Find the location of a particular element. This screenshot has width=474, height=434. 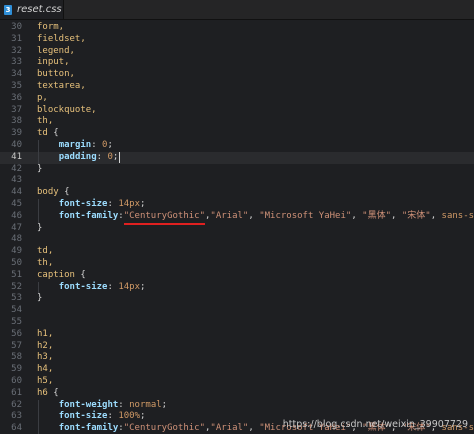

code-line: 57 h2, is located at coordinates (237, 347).